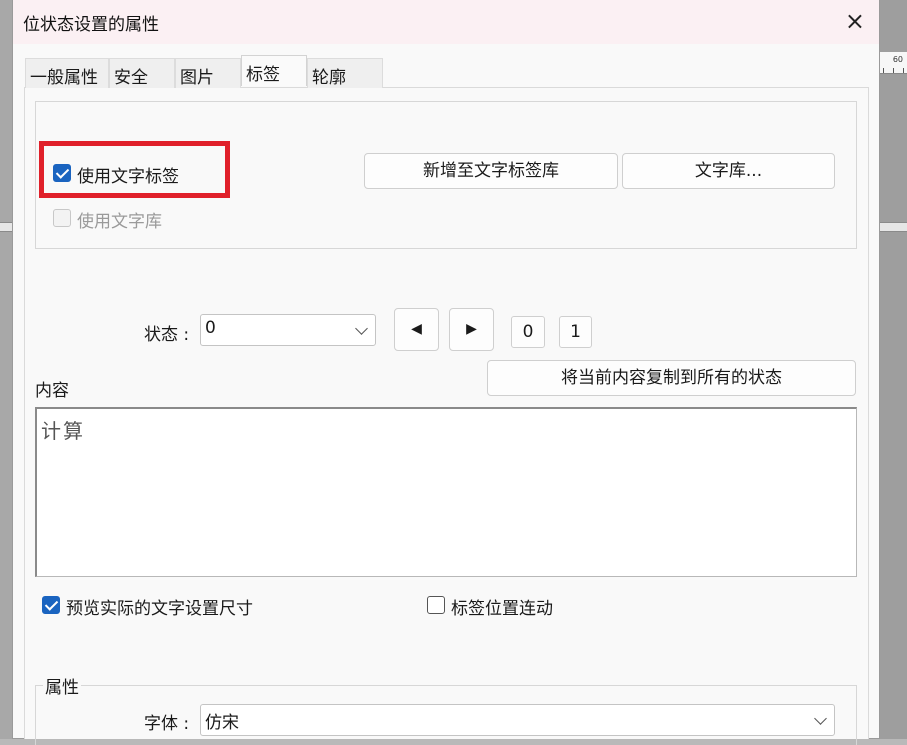  Describe the element at coordinates (210, 328) in the screenshot. I see `state-value: 0` at that location.